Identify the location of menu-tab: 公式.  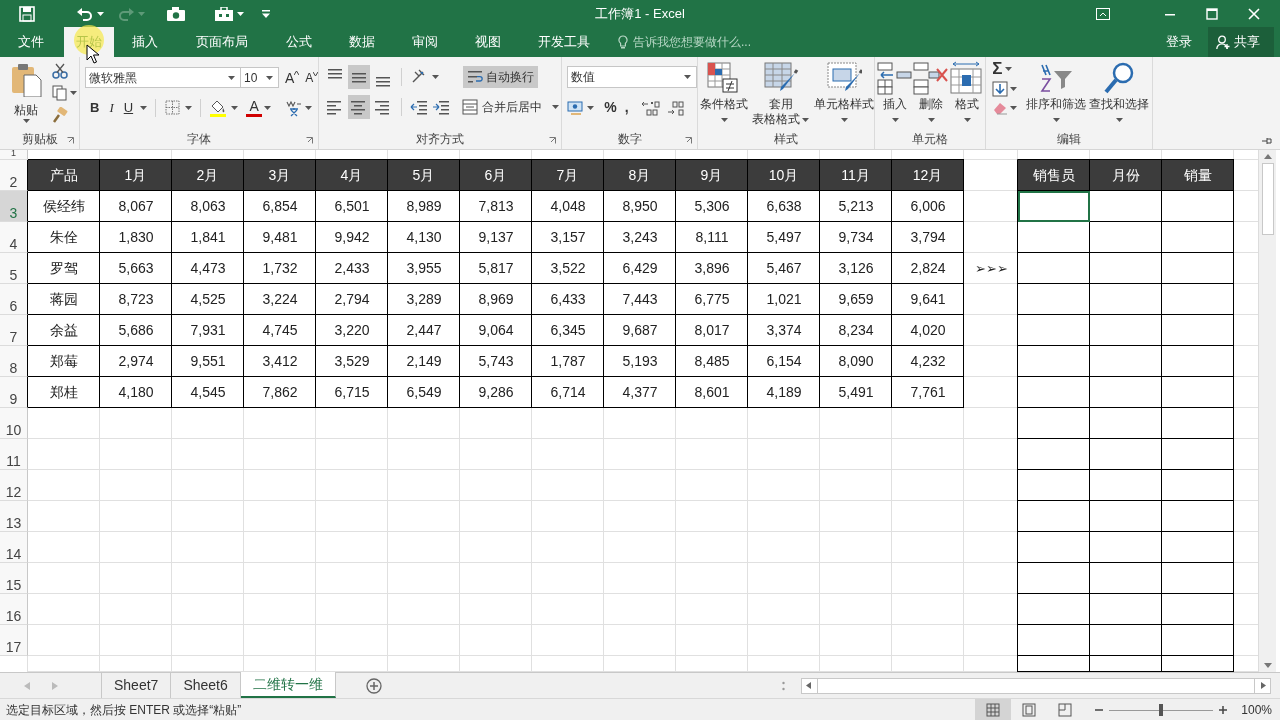
(299, 42).